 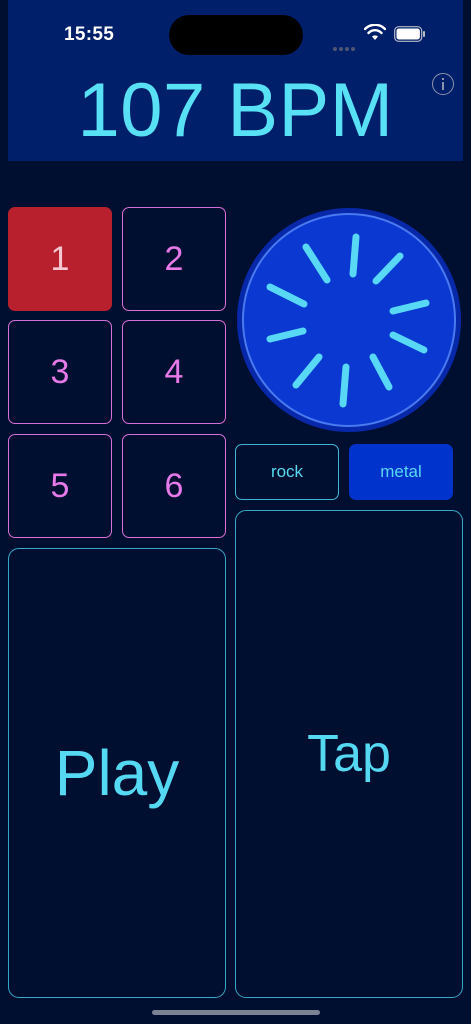 What do you see at coordinates (409, 34) in the screenshot?
I see `battery-icon` at bounding box center [409, 34].